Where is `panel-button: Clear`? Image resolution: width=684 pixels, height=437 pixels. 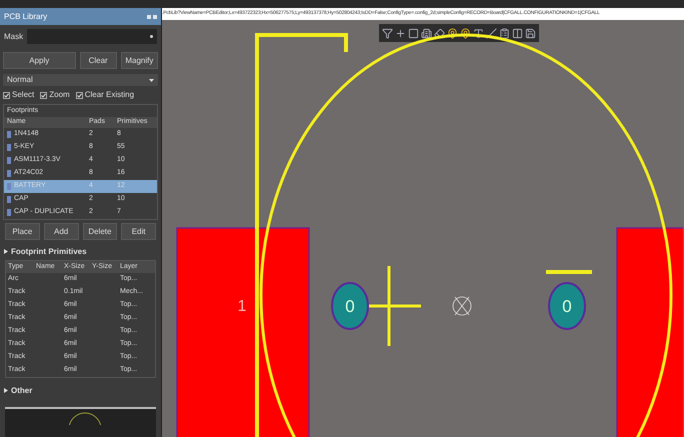
panel-button: Clear is located at coordinates (98, 60).